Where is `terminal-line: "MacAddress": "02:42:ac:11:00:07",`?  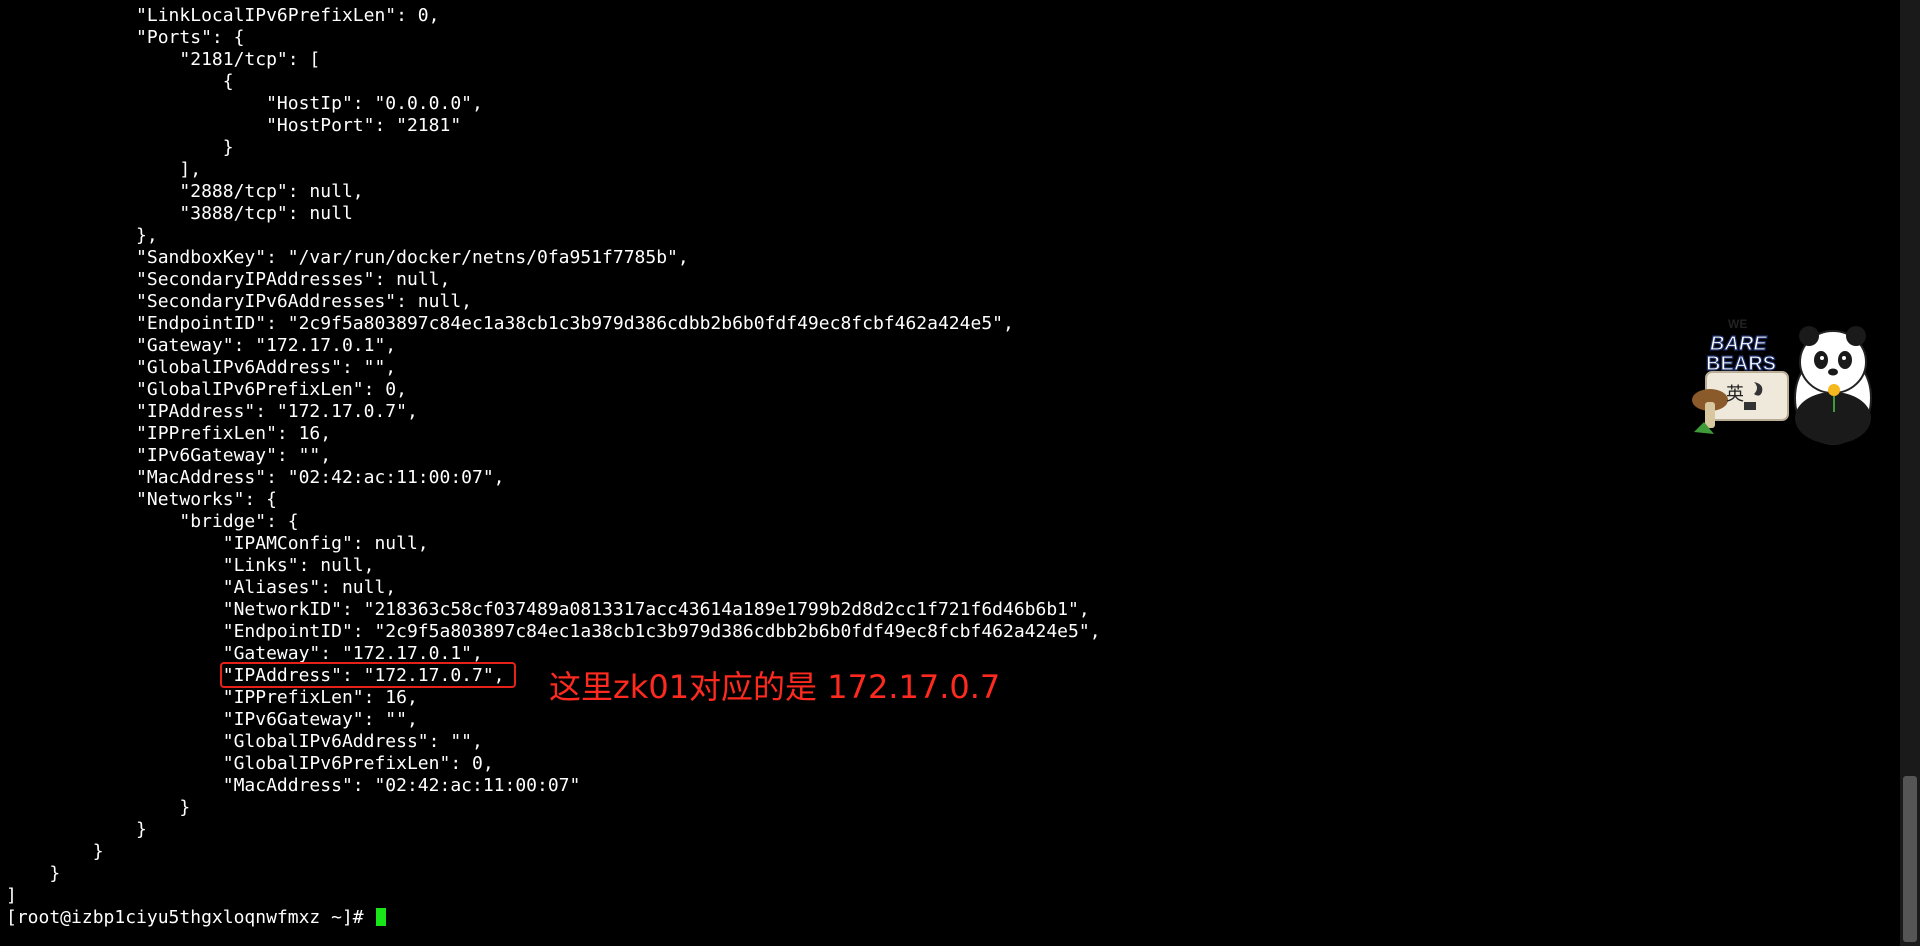
terminal-line: "MacAddress": "02:42:ac:11:00:07", is located at coordinates (255, 477).